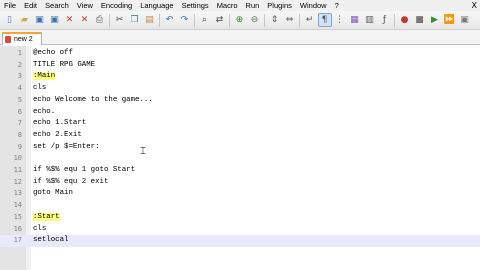 Image resolution: width=480 pixels, height=270 pixels. What do you see at coordinates (275, 20) in the screenshot?
I see `sync-vertical-icon: ⇕` at bounding box center [275, 20].